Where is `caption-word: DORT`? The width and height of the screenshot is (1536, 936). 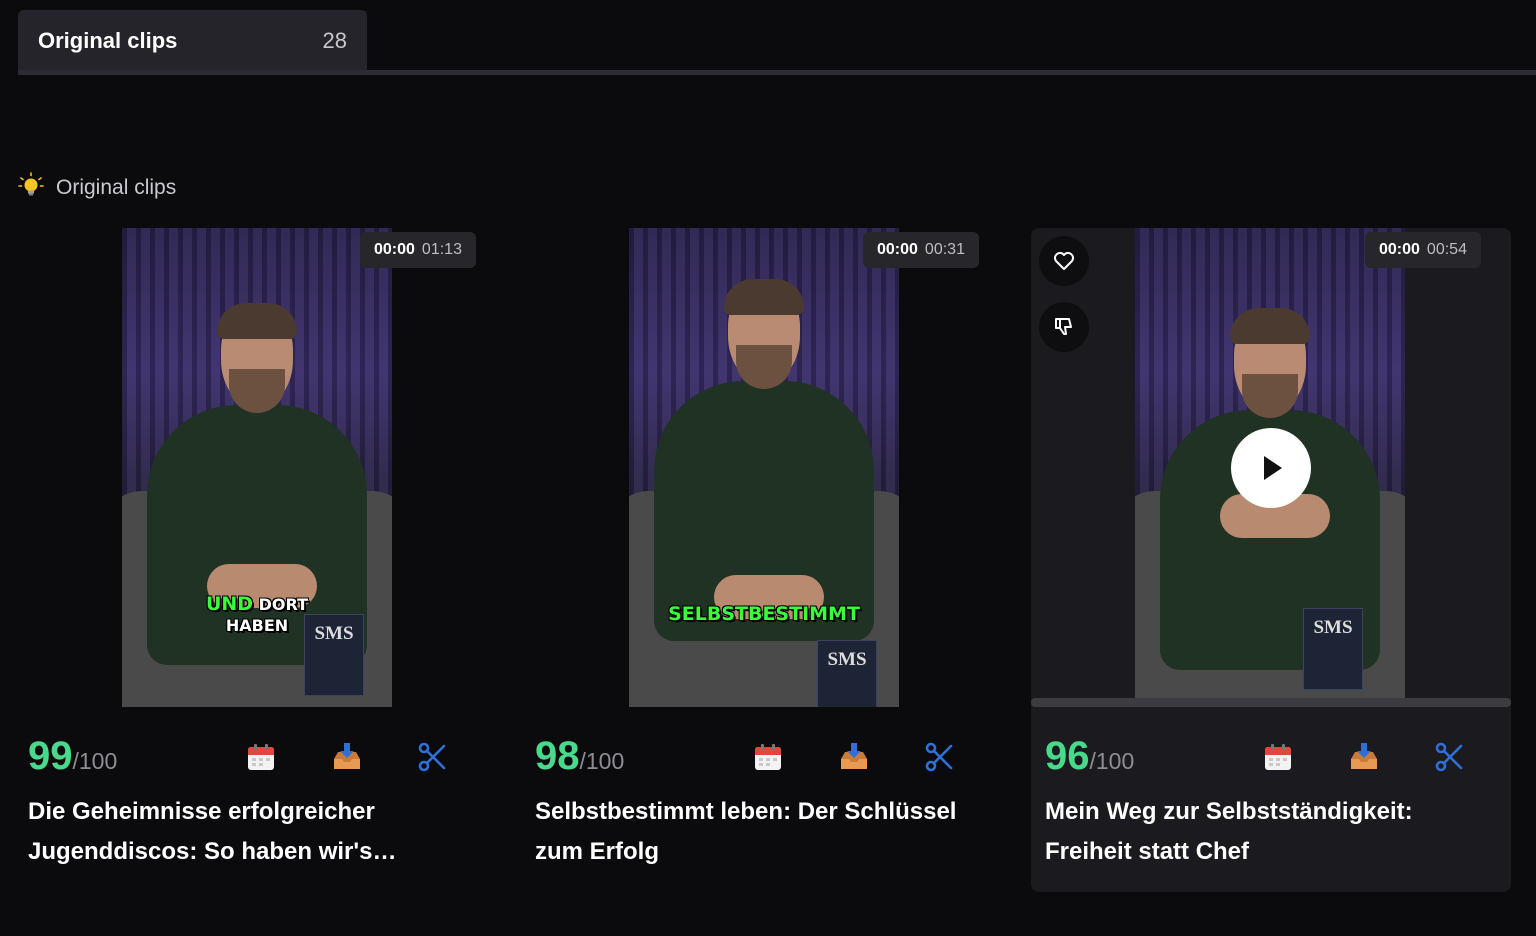
caption-word: DORT is located at coordinates (283, 604).